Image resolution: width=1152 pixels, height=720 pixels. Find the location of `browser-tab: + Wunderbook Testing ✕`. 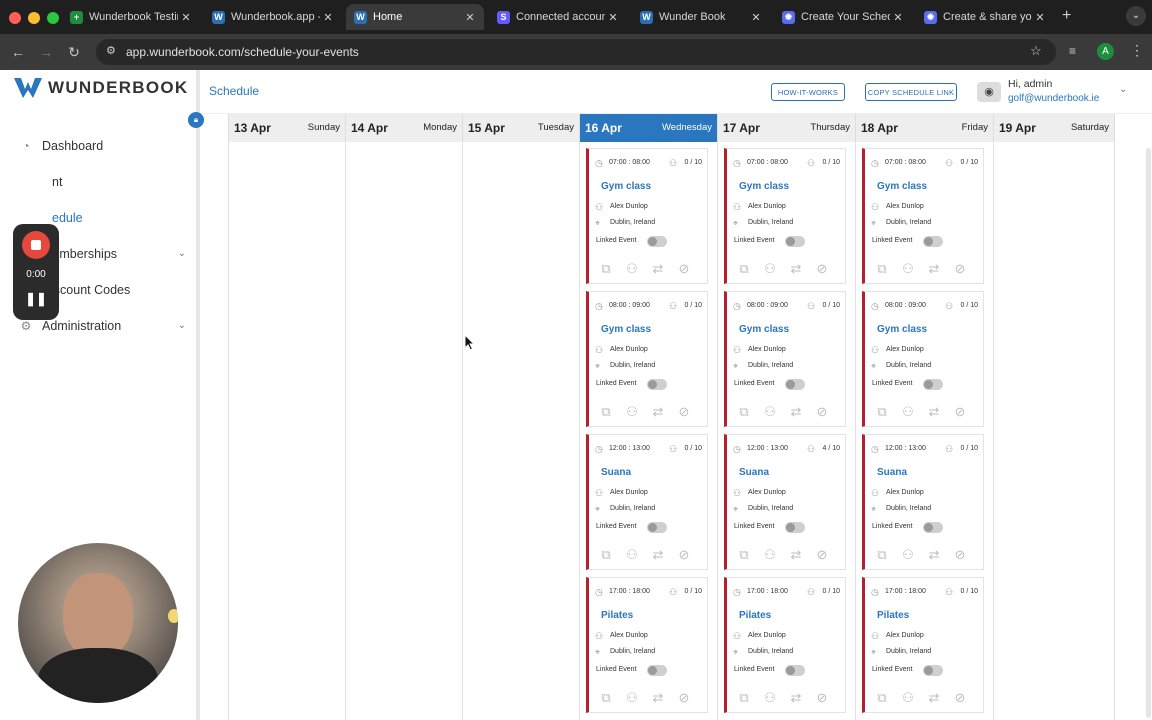

browser-tab: + Wunderbook Testing ✕ is located at coordinates (131, 17).